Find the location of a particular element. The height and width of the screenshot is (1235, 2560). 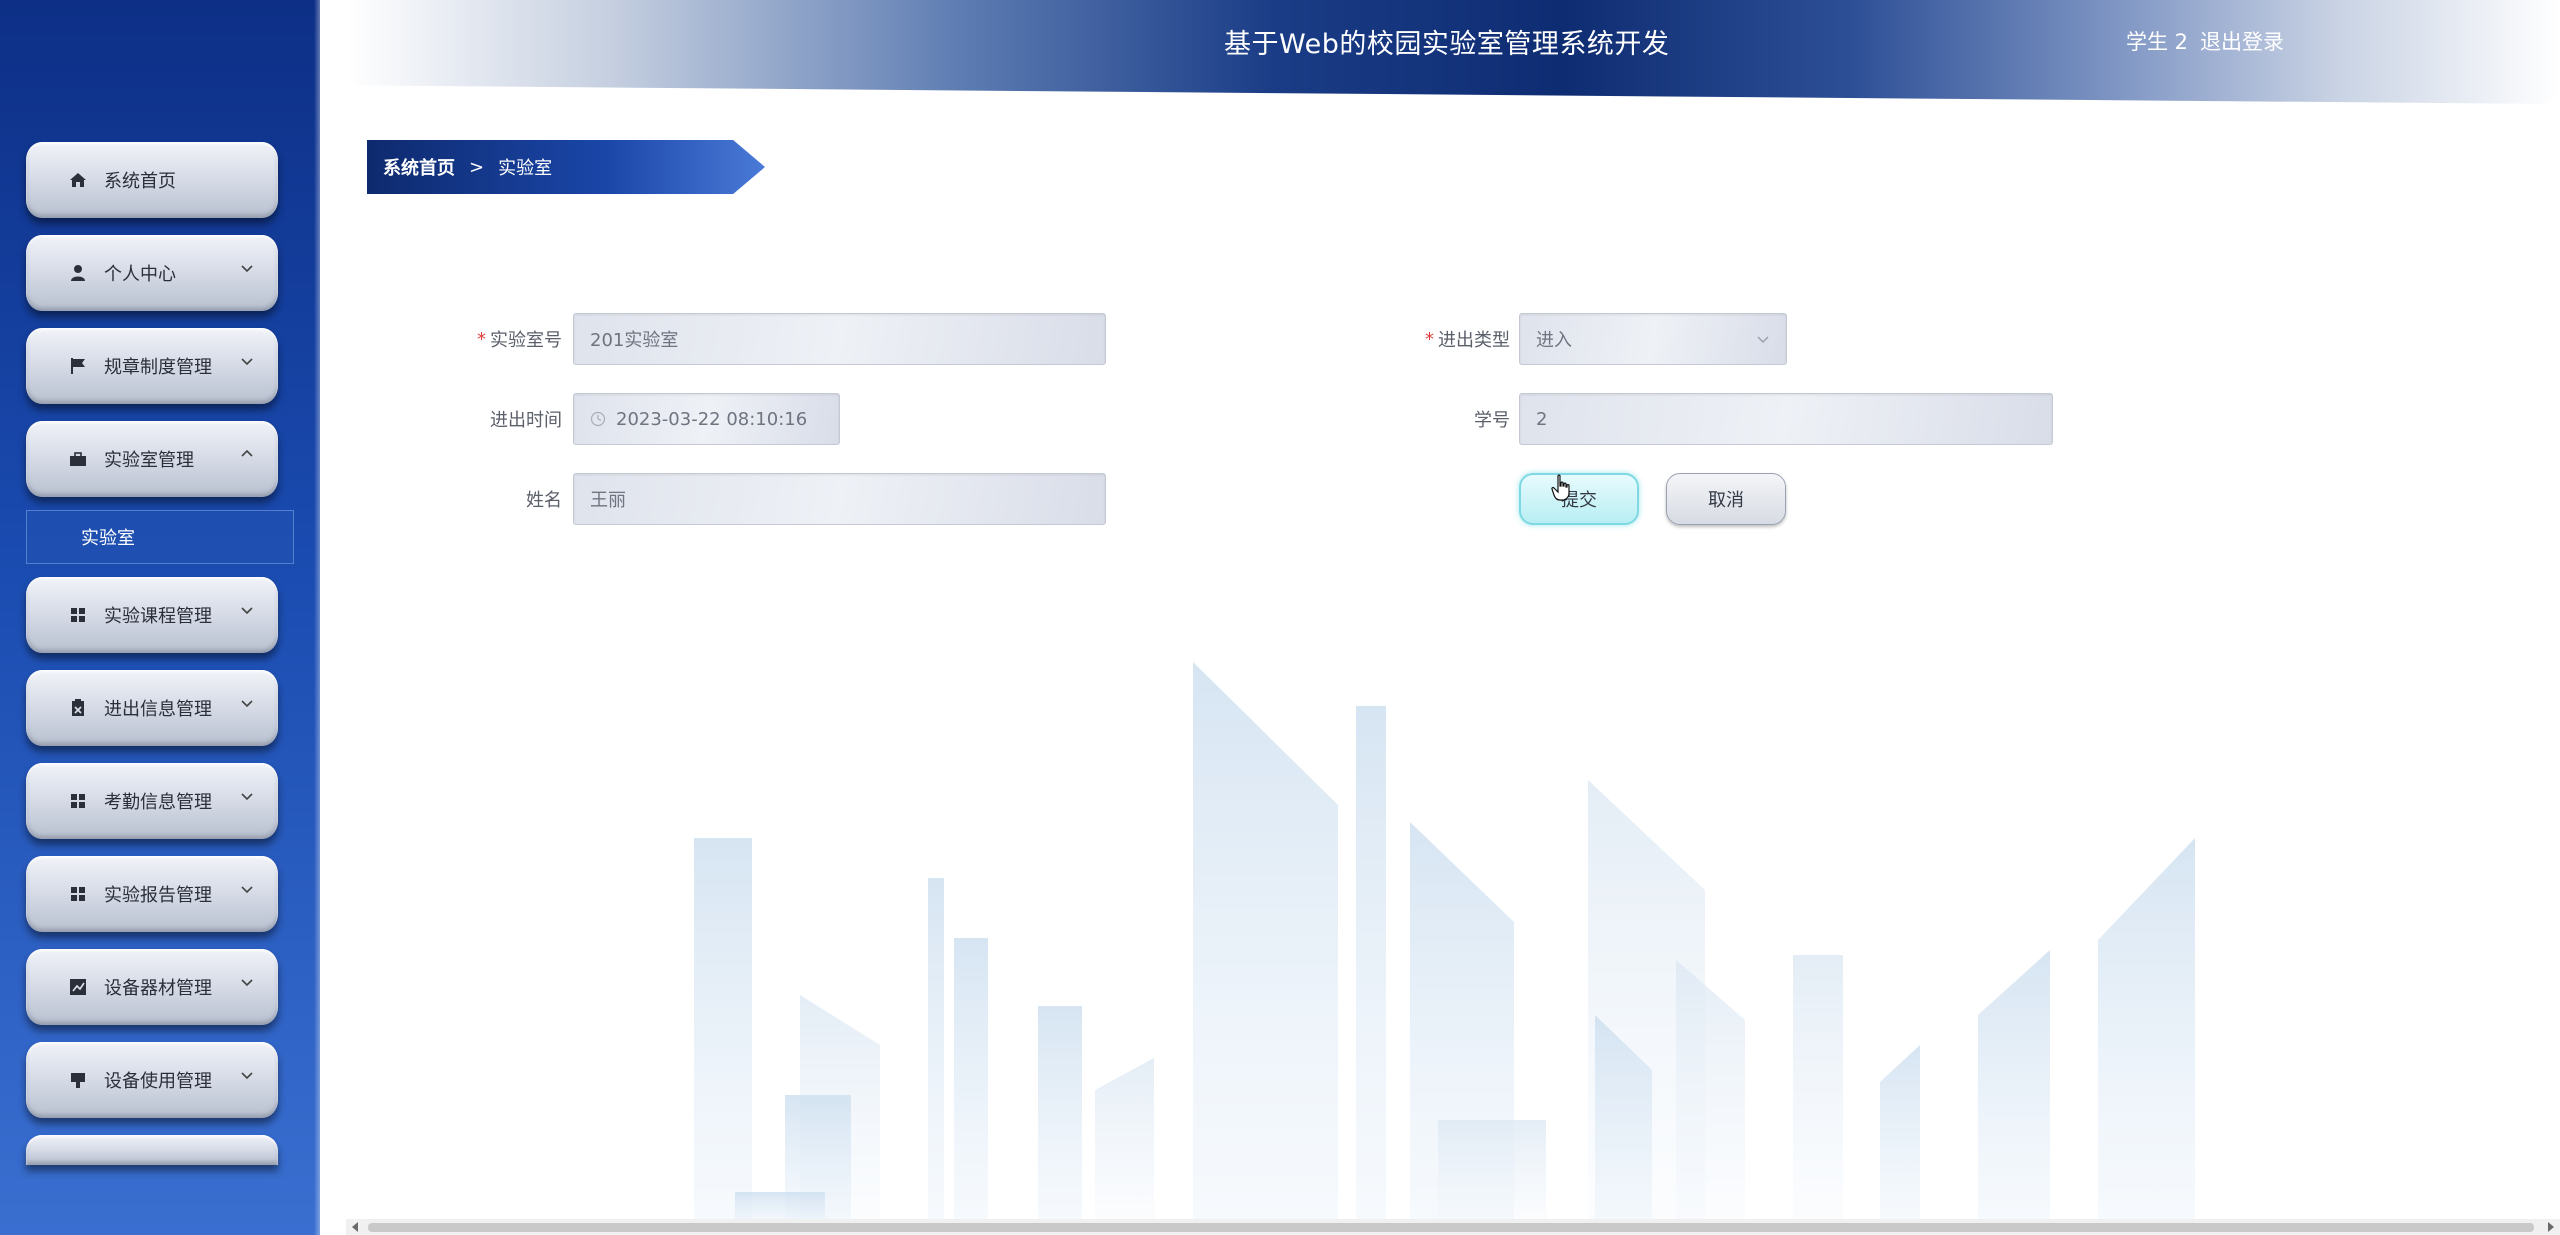

time-picker: 2023-03-22 08:10:16 is located at coordinates (706, 419).